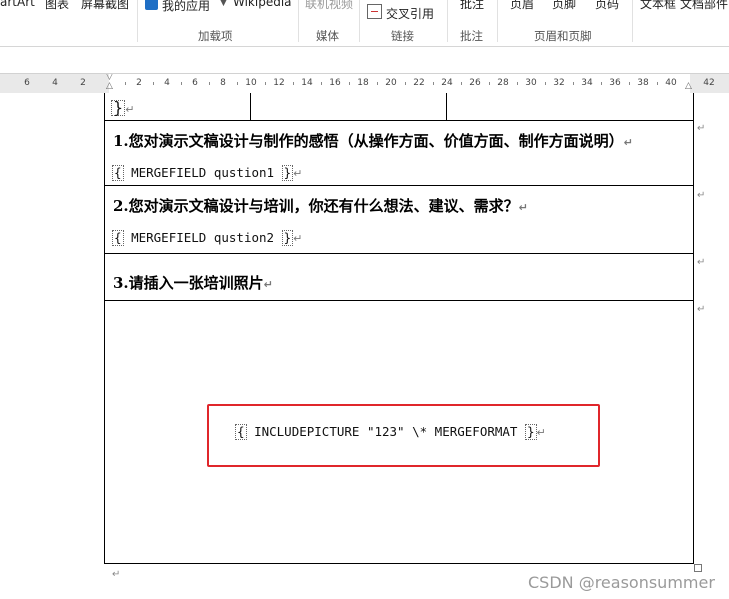 This screenshot has height=599, width=729. I want to click on include-picture-code: INCLUDEPICTURE "123" \* MERGEFORMAT, so click(386, 431).